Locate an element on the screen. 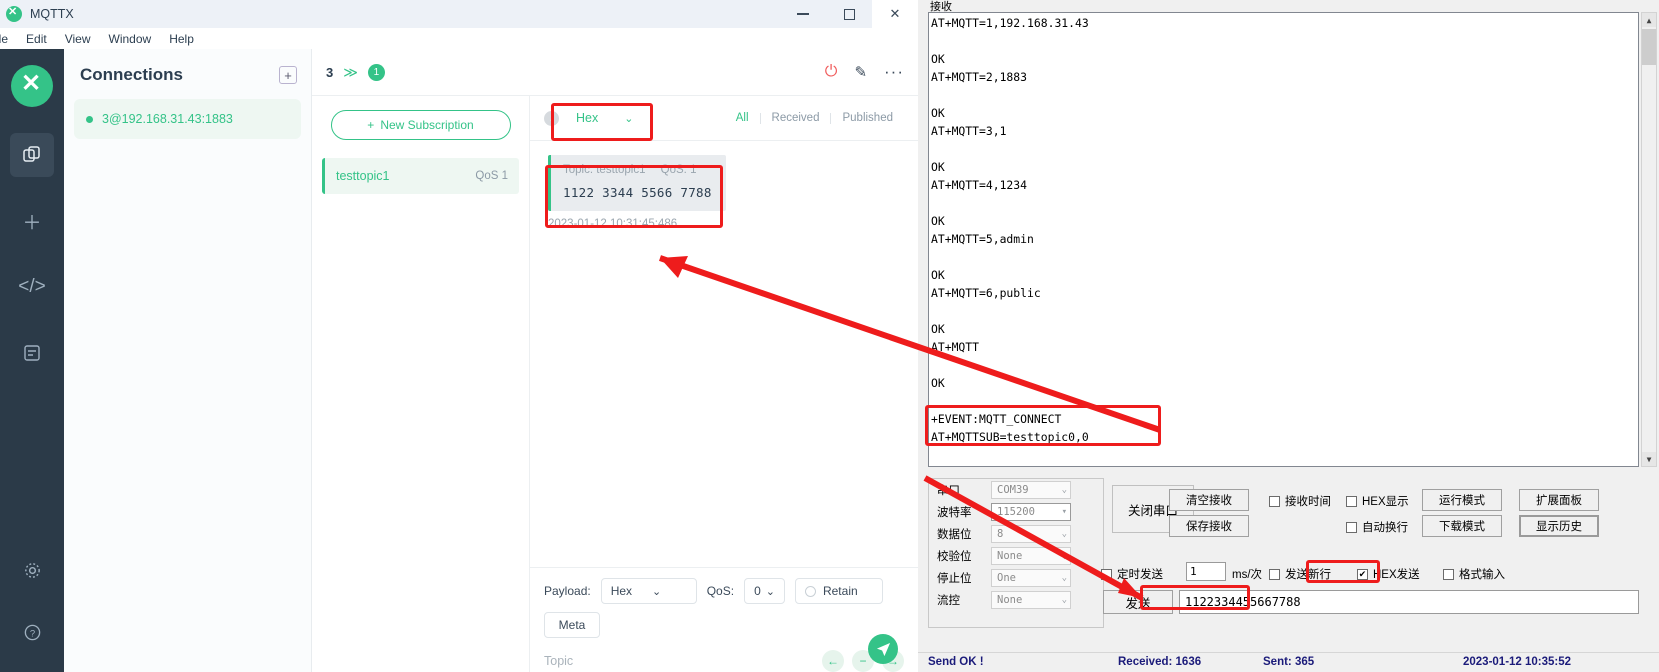  download-mode-button: 下载模式 is located at coordinates (1462, 526).